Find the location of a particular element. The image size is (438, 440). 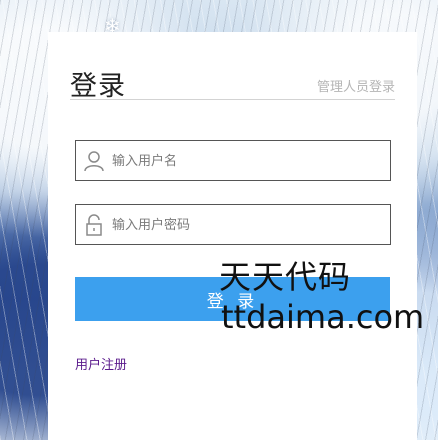

login-header: 登录 管理人员登录 is located at coordinates (232, 81).